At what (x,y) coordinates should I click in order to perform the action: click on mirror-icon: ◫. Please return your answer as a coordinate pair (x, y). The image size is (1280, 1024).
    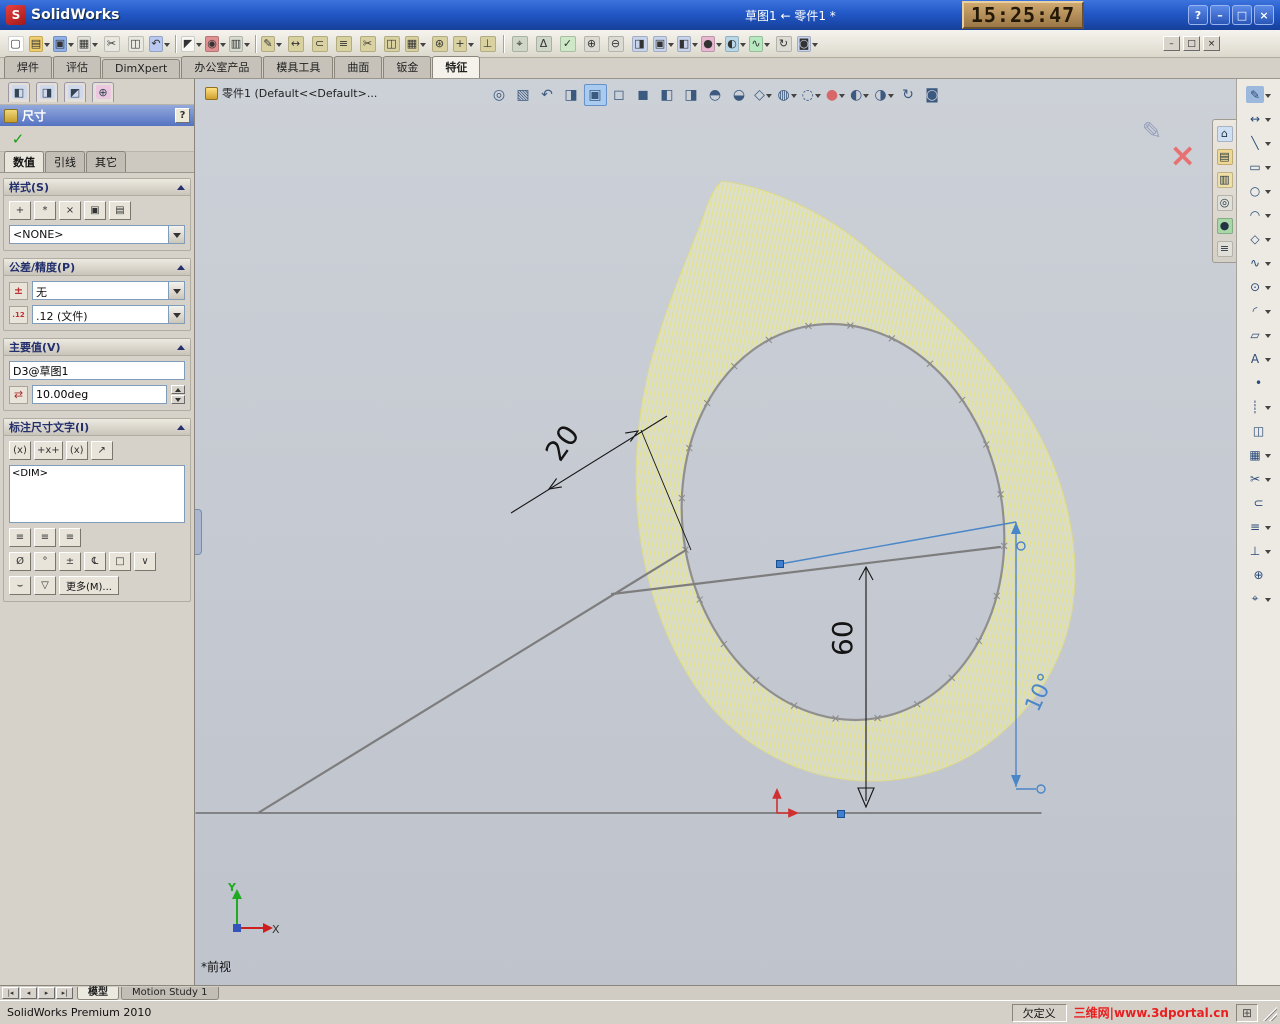
    Looking at the image, I should click on (1259, 430).